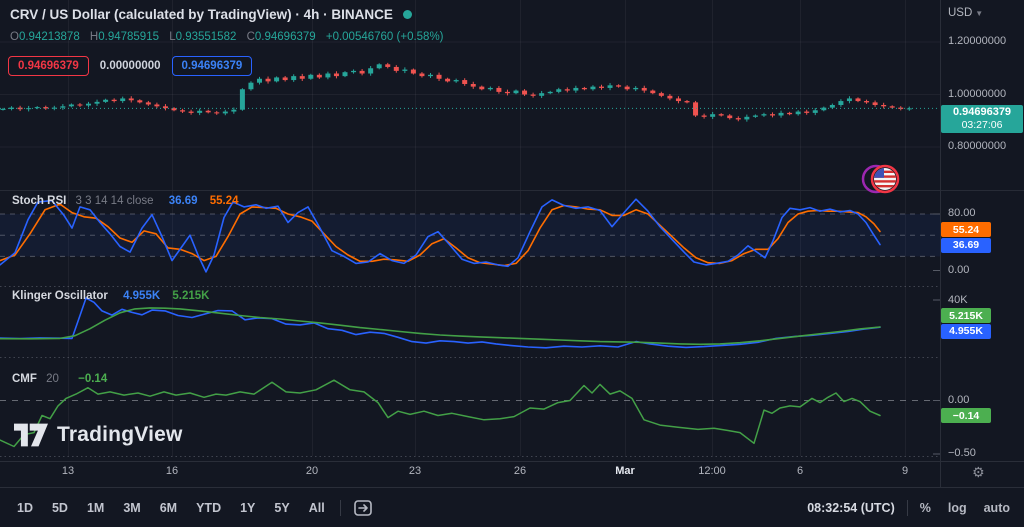  Describe the element at coordinates (957, 508) in the screenshot. I see `log-scale-button: log` at that location.